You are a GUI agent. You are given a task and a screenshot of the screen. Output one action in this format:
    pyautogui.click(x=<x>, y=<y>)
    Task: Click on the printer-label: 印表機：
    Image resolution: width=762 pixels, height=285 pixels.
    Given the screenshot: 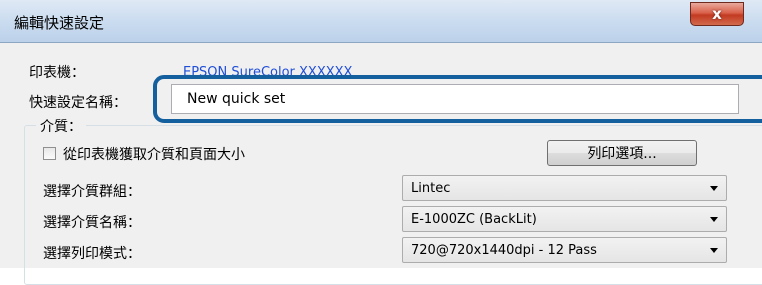 What is the action you would take?
    pyautogui.click(x=57, y=73)
    